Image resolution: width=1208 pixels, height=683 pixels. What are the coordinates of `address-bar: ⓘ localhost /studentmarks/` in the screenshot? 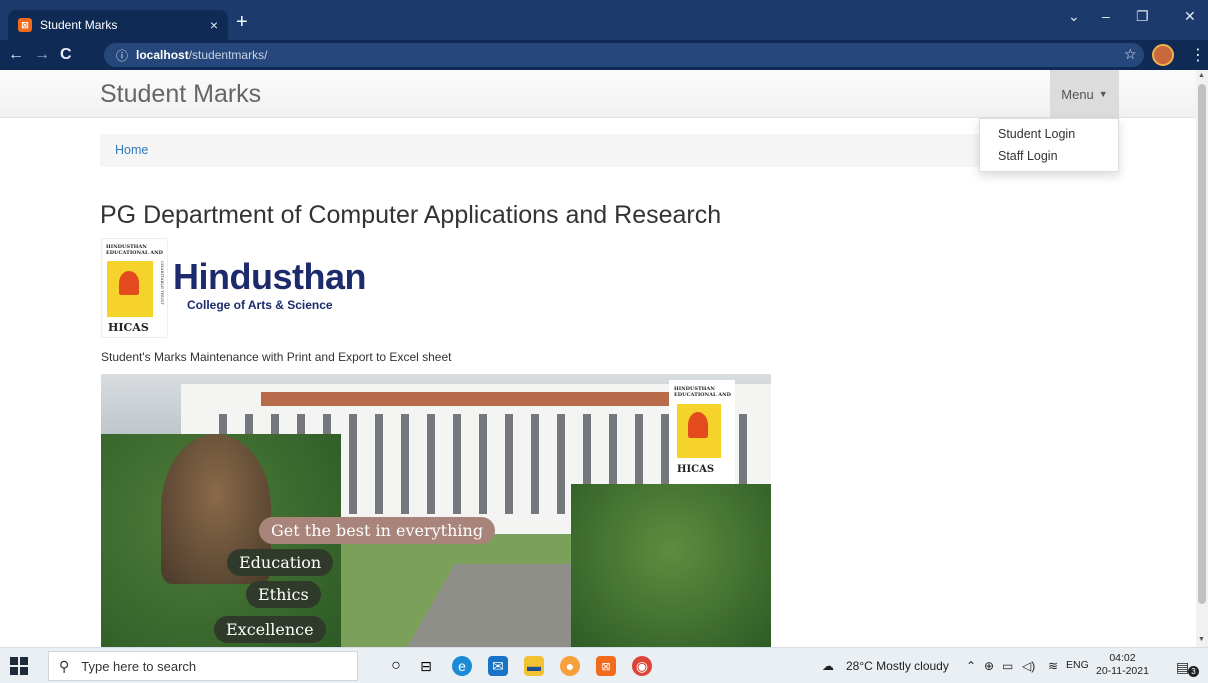 It's located at (624, 55).